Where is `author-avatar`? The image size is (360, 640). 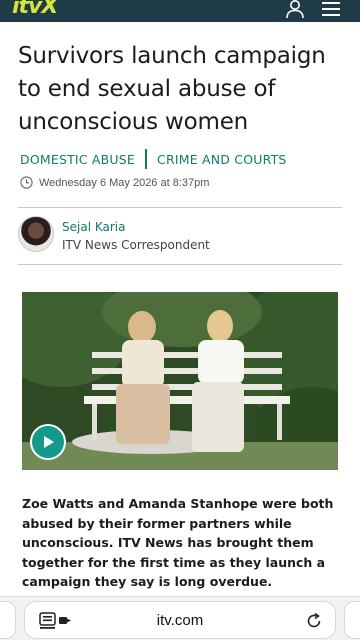
author-avatar is located at coordinates (36, 234).